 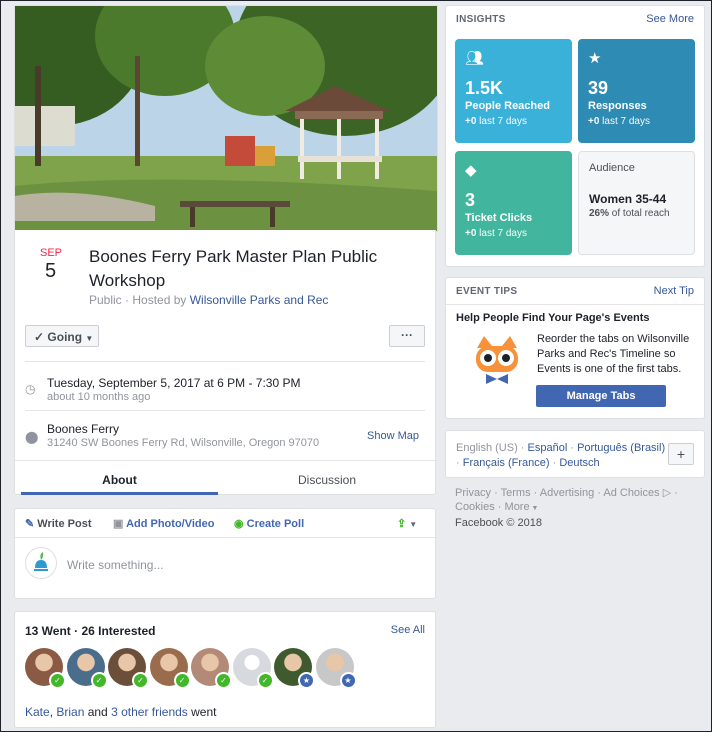 I want to click on create-poll-label: Create Poll, so click(x=275, y=524).